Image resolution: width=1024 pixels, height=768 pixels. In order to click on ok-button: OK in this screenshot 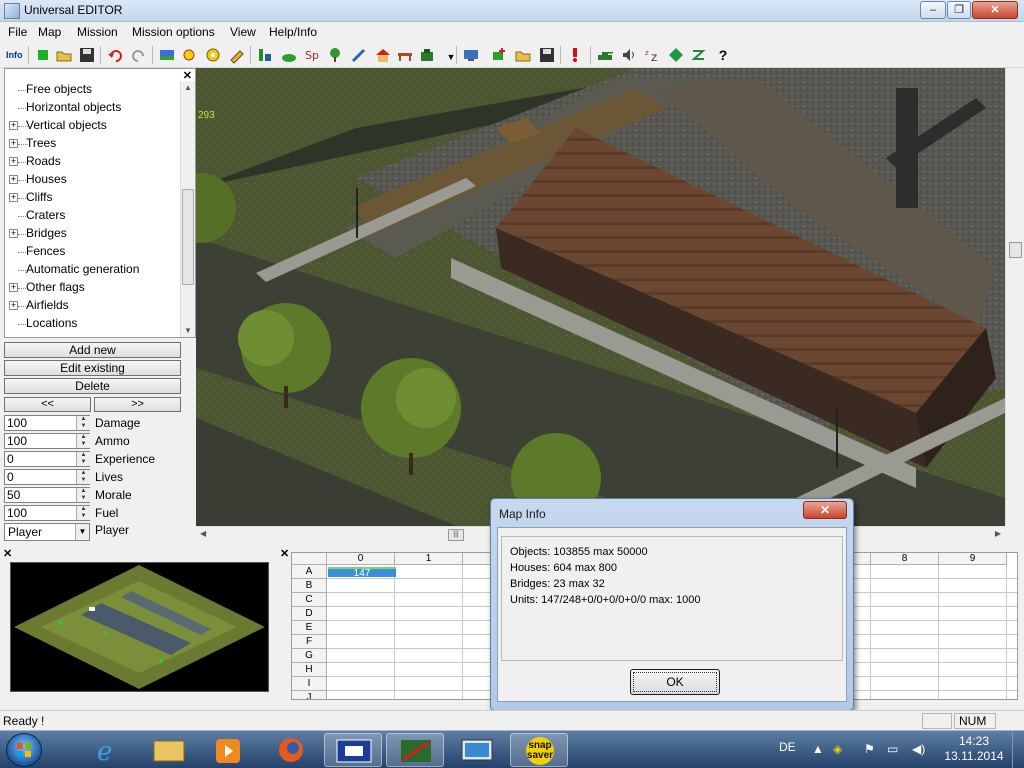, I will do `click(675, 682)`.